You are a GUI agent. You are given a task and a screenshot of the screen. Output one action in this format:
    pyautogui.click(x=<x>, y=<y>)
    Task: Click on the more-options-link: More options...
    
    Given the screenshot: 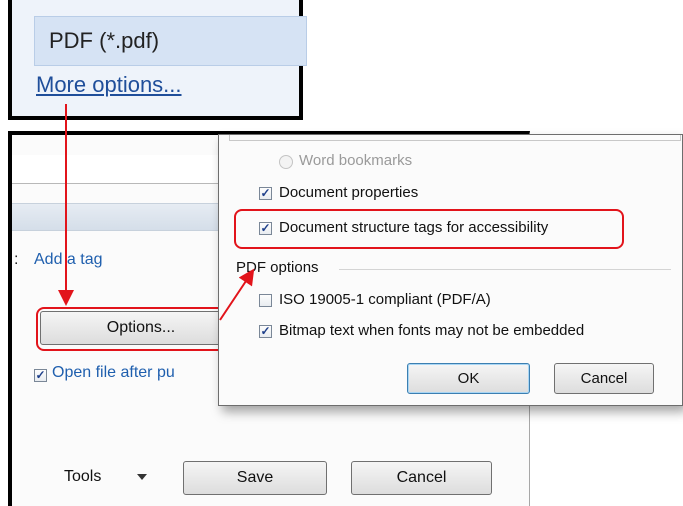 What is the action you would take?
    pyautogui.click(x=109, y=85)
    